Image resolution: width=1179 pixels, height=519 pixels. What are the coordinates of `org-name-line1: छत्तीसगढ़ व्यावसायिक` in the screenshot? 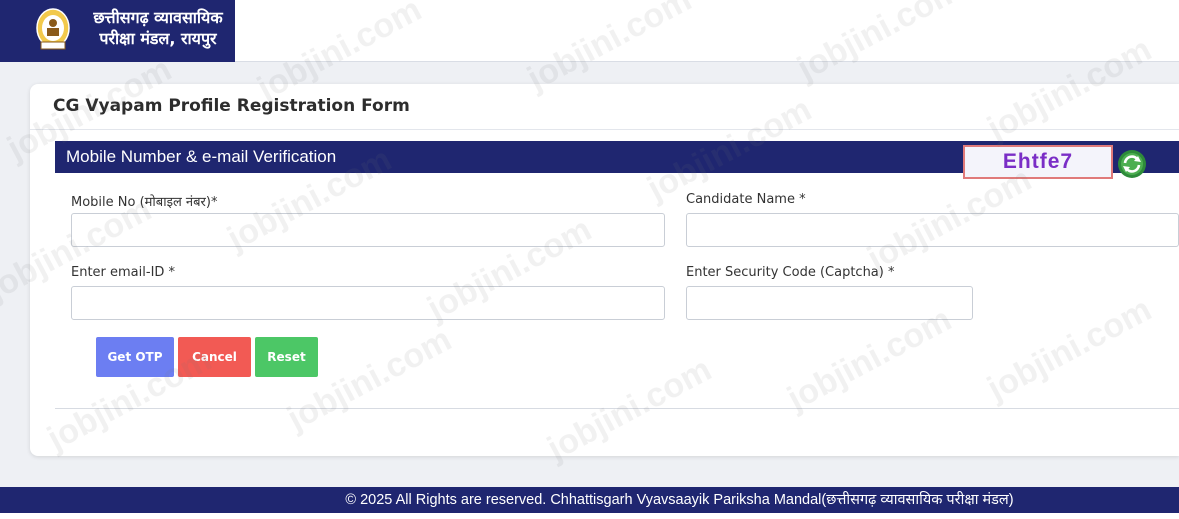 It's located at (158, 17).